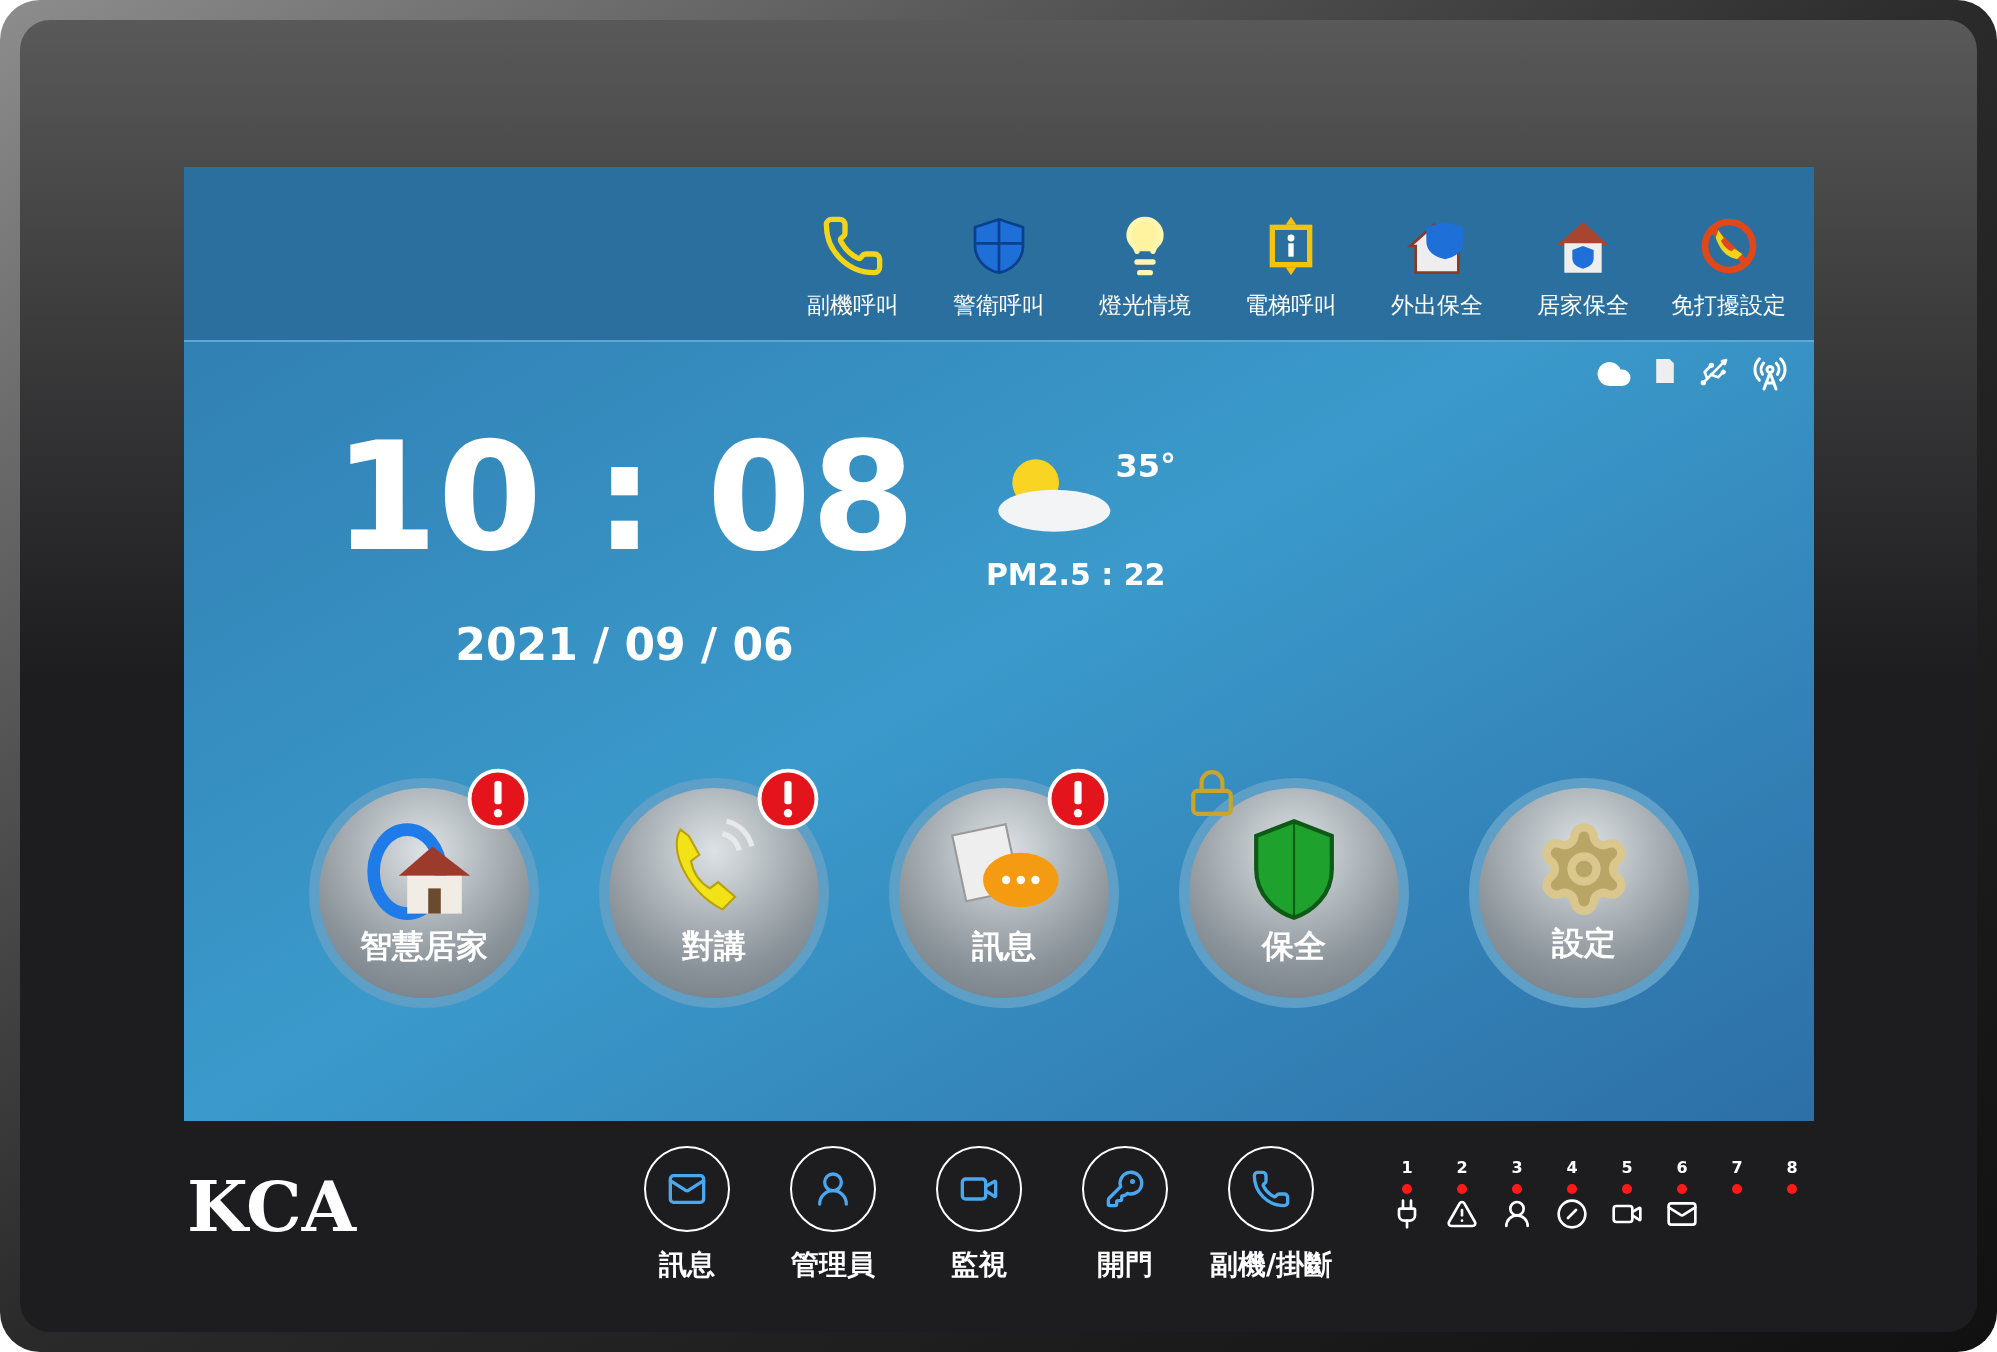  Describe the element at coordinates (1407, 1168) in the screenshot. I see `indicator-number: 1` at that location.